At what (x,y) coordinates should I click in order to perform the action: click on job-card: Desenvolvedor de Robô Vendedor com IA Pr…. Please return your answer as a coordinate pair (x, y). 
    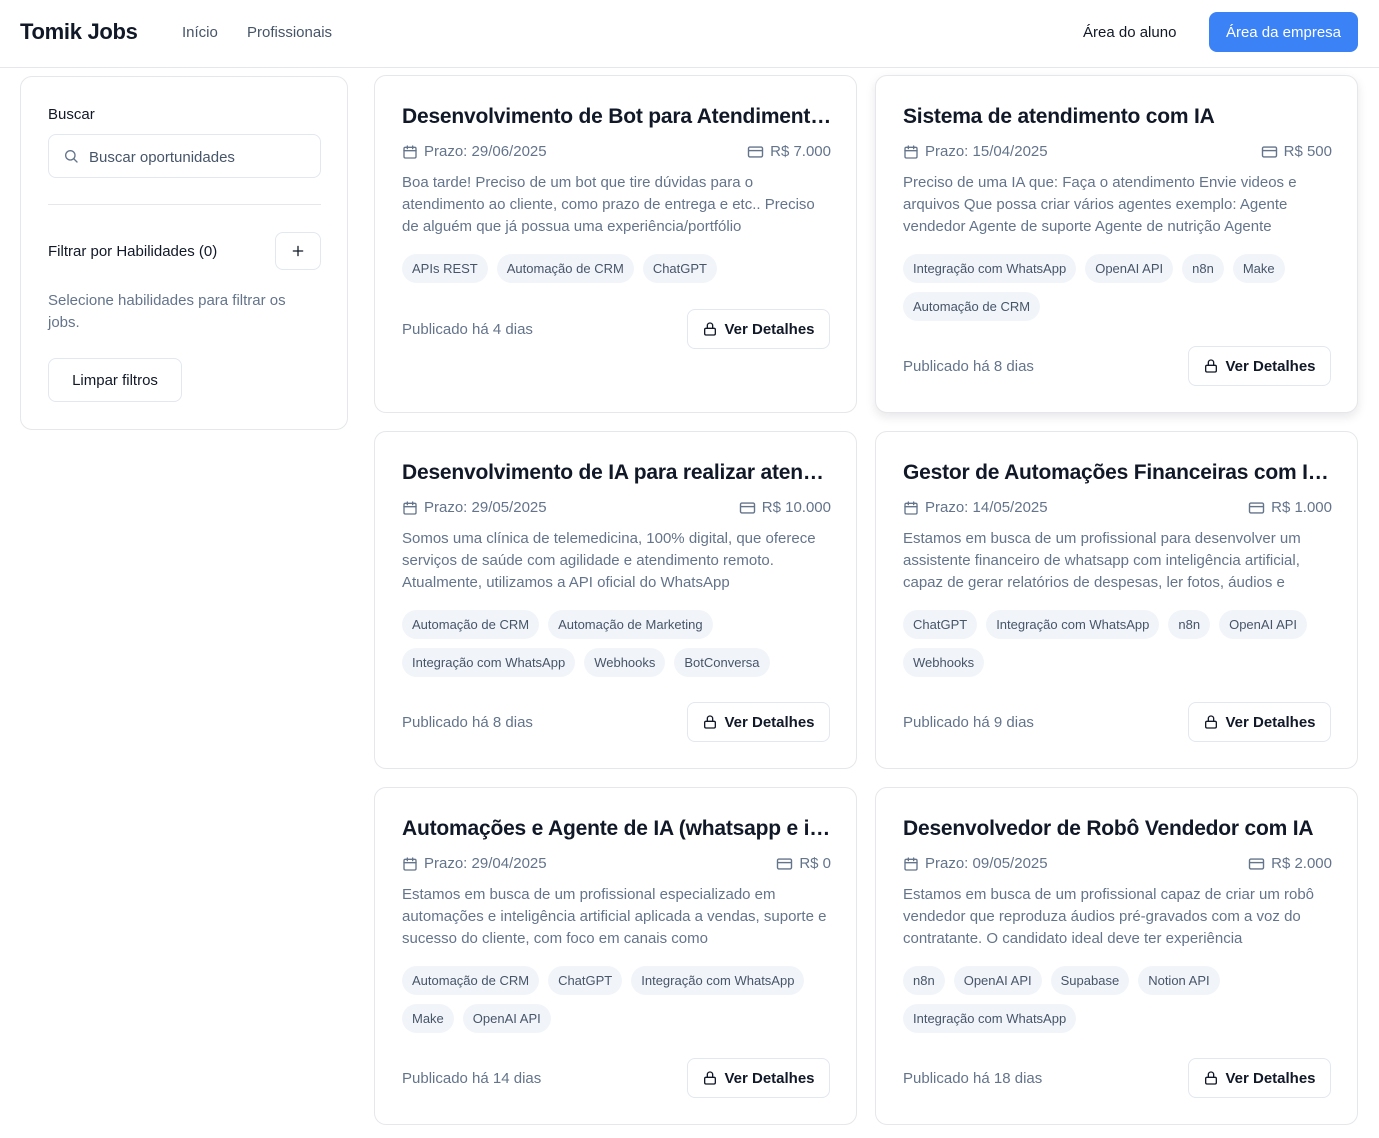
    Looking at the image, I should click on (1116, 956).